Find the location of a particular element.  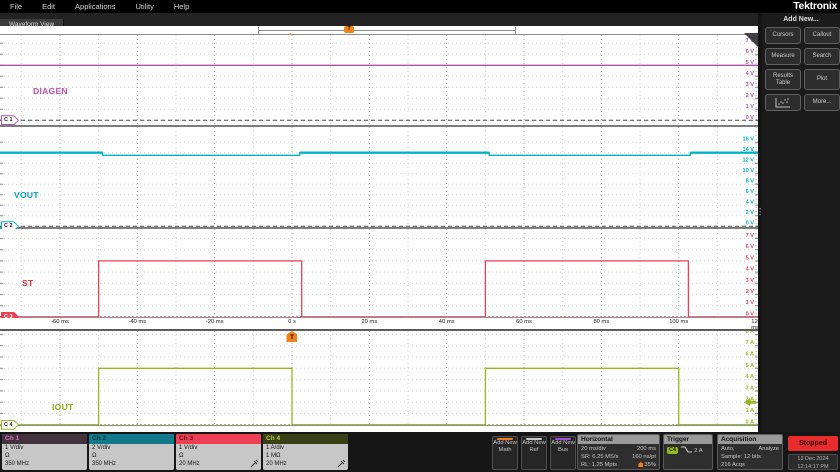

termination-setting: Ω is located at coordinates (181, 456).